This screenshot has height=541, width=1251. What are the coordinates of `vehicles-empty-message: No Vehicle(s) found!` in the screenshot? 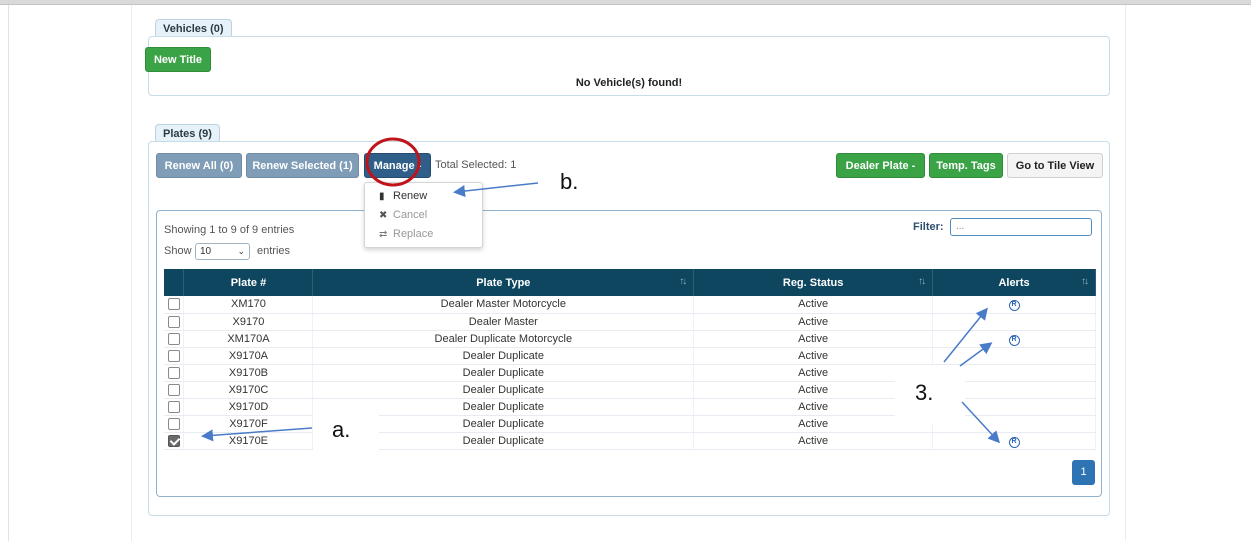 It's located at (629, 83).